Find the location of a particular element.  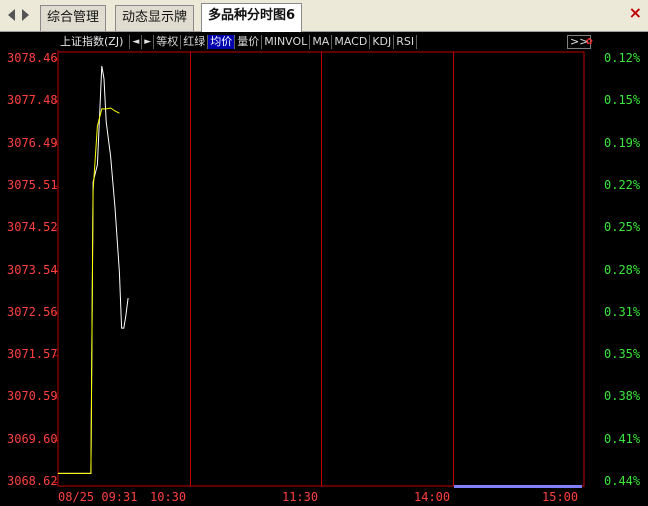

volume-price-button: 量价 is located at coordinates (249, 42).